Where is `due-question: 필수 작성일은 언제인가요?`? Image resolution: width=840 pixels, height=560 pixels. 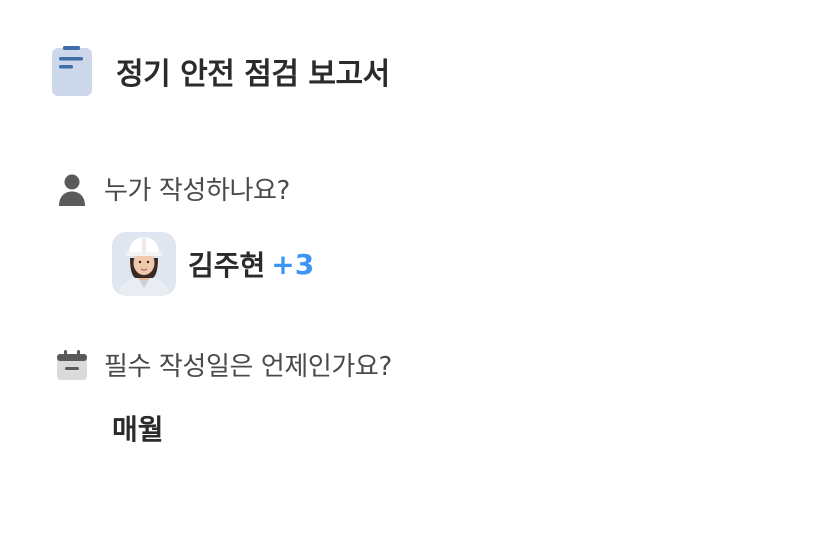
due-question: 필수 작성일은 언제인가요? is located at coordinates (248, 367).